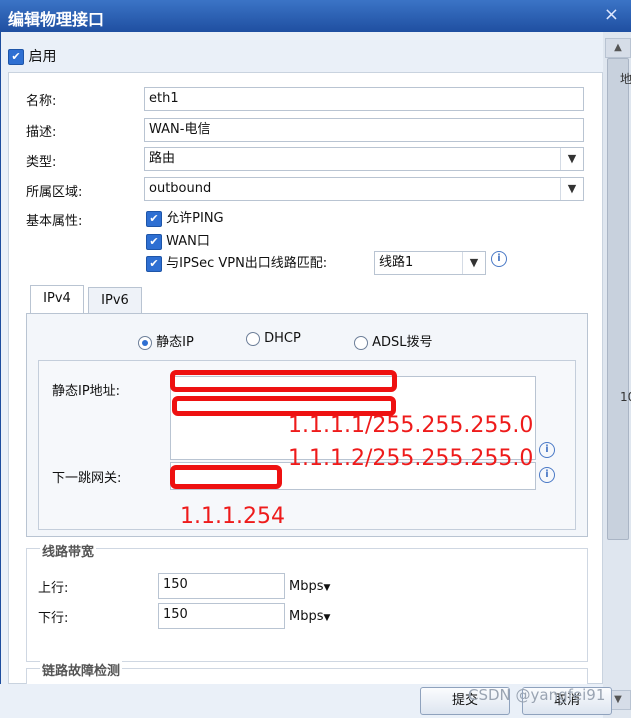  Describe the element at coordinates (306, 586) in the screenshot. I see `upload-unit: Mbps` at that location.